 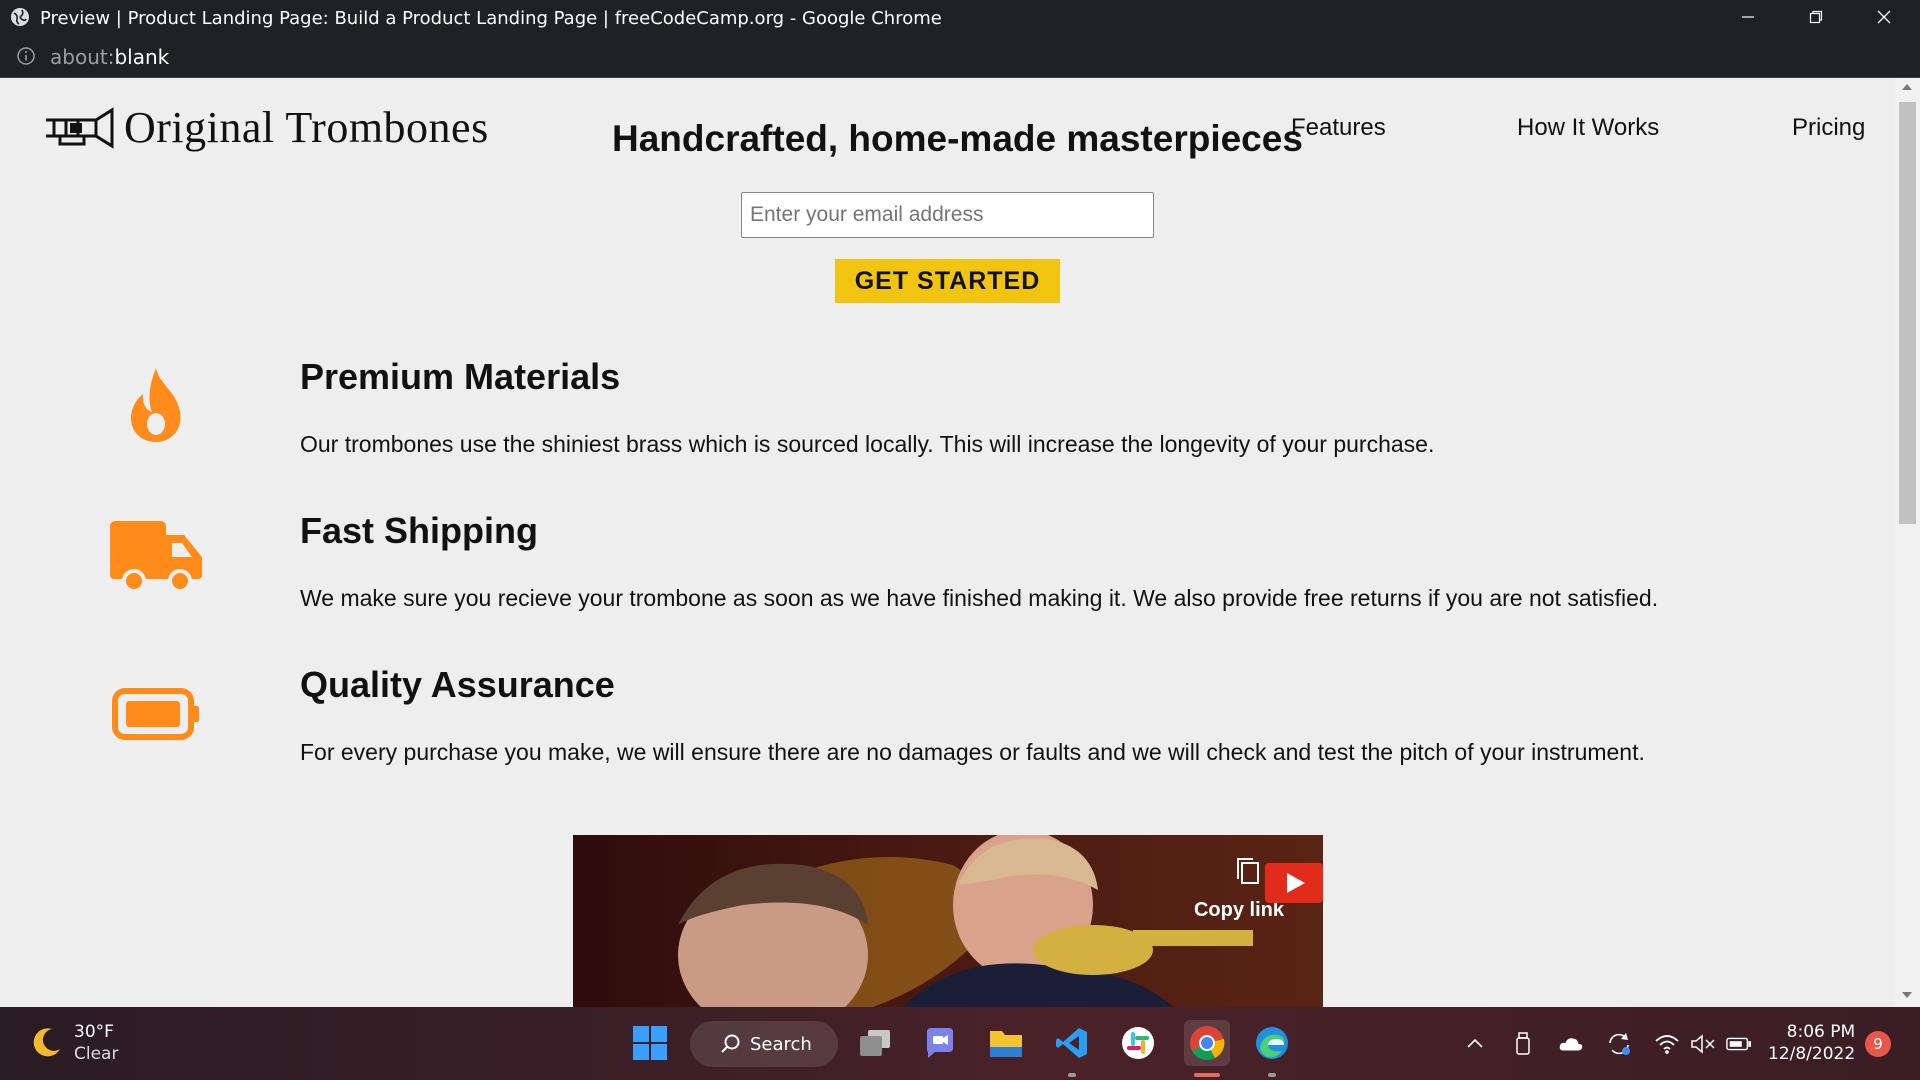 I want to click on feature-title: Fast Shipping, so click(x=419, y=530).